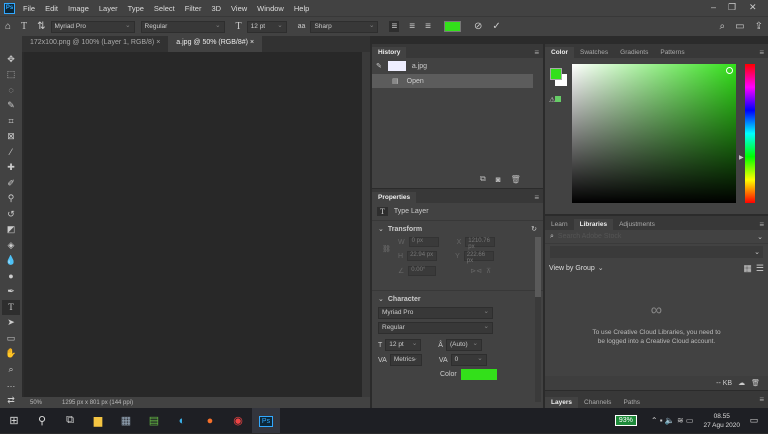 The image size is (768, 434). What do you see at coordinates (193, 8) in the screenshot?
I see `menu-filter: Filter` at bounding box center [193, 8].